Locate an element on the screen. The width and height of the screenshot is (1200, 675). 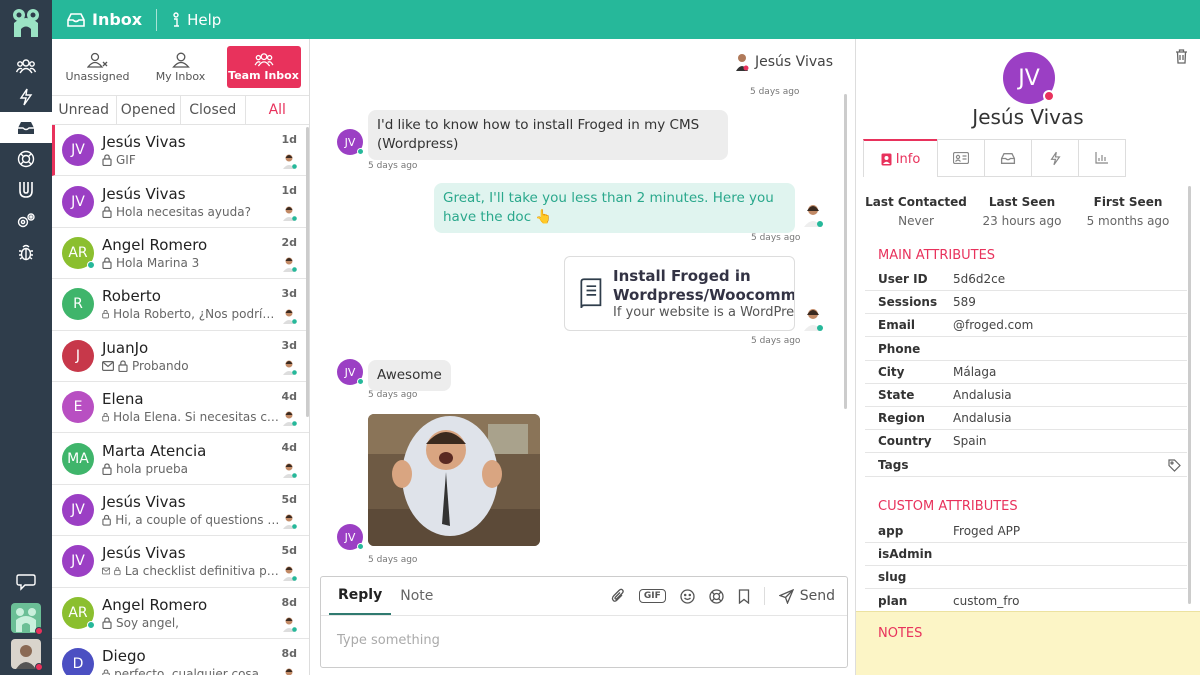
stat-label: Last Seen is located at coordinates (1022, 202).